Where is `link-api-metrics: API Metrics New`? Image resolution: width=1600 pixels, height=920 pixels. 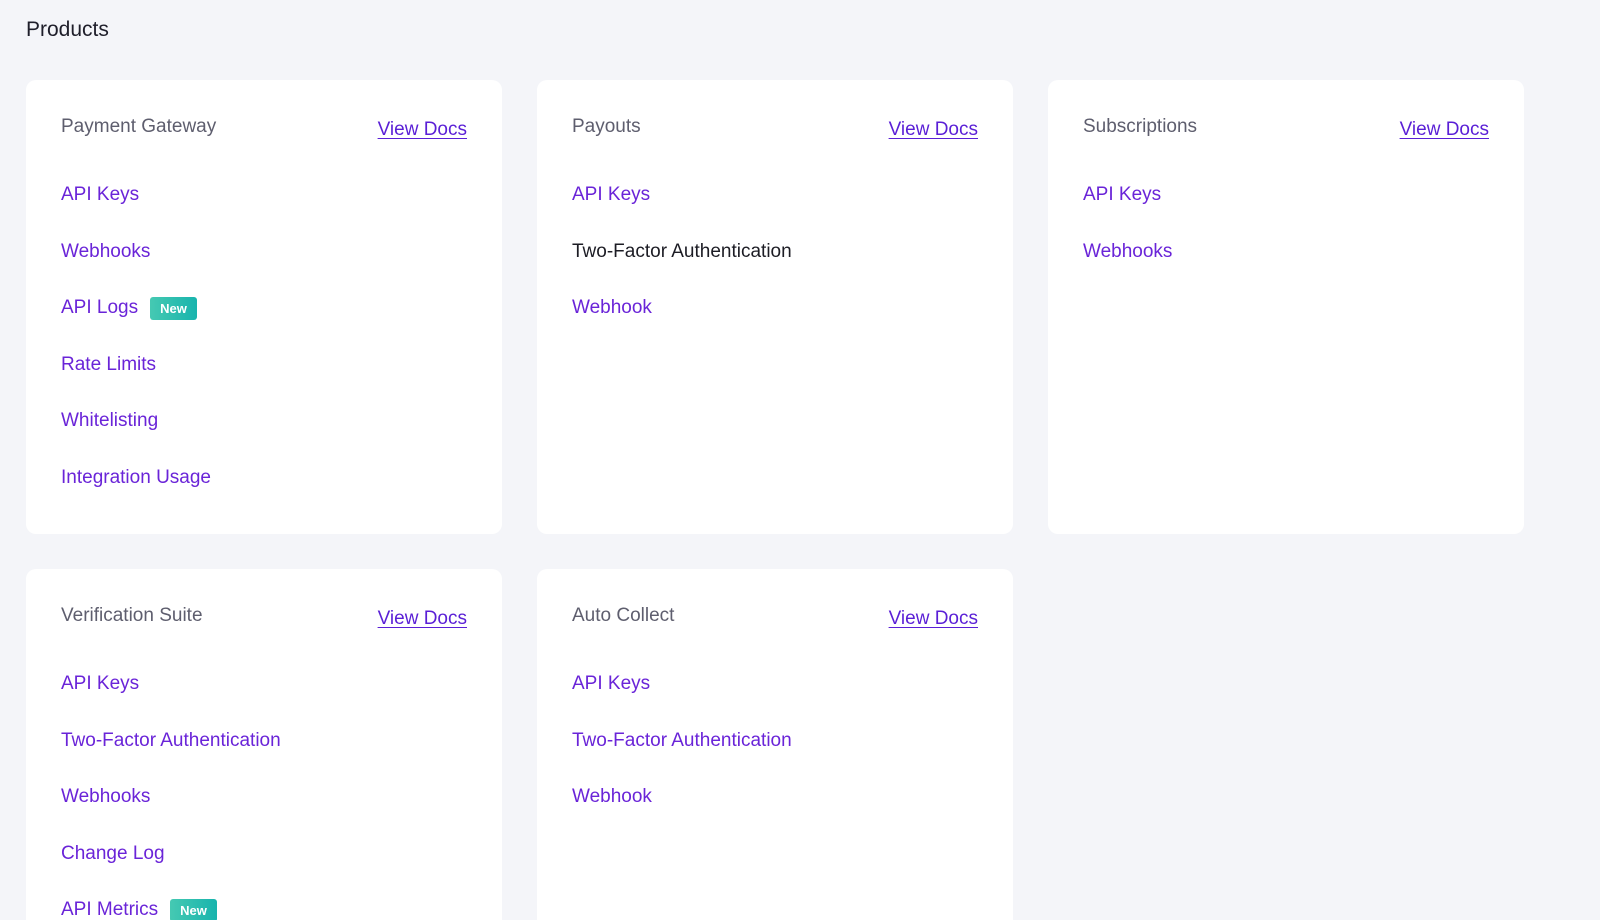
link-api-metrics: API Metrics New is located at coordinates (171, 909).